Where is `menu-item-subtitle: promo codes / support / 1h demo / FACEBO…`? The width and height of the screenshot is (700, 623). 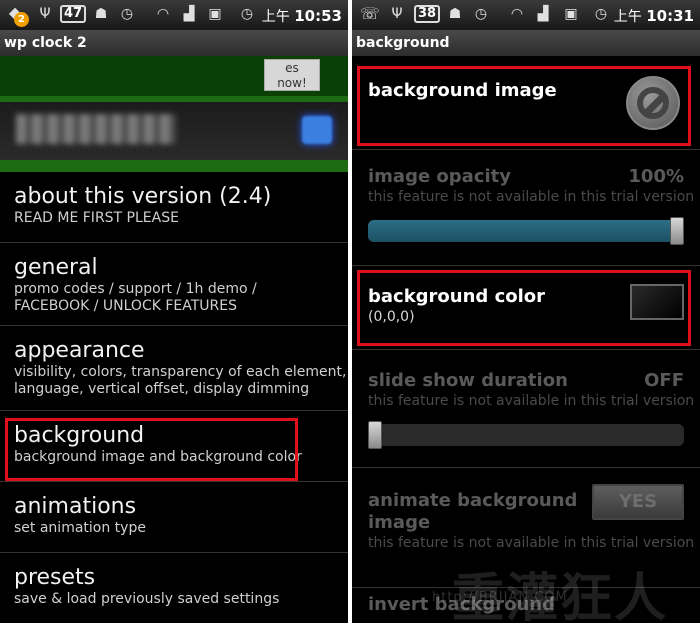 menu-item-subtitle: promo codes / support / 1h demo / FACEBO… is located at coordinates (135, 297).